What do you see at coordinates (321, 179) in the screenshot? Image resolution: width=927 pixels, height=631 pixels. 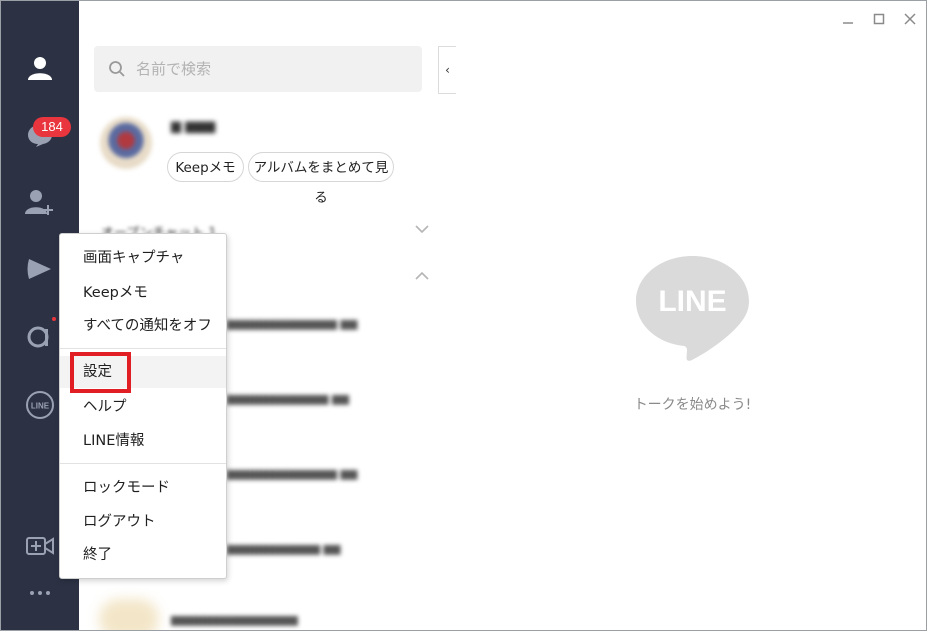 I see `album-button: アルバムをまとめて見る` at bounding box center [321, 179].